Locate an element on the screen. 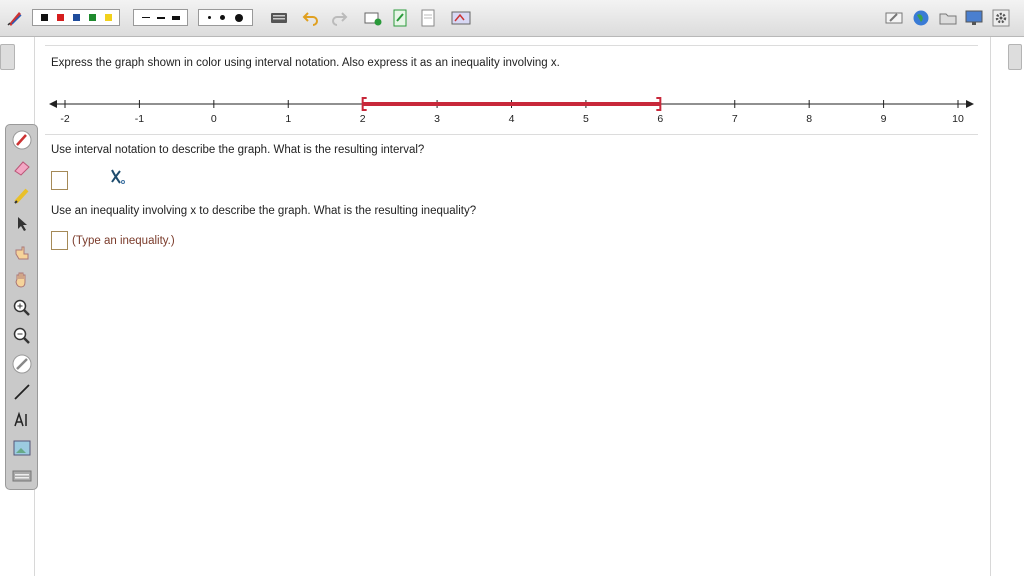  number-line: -2 -1 0 1 2 3 4 5 6 7 8 9 10 is located at coordinates (511, 111).